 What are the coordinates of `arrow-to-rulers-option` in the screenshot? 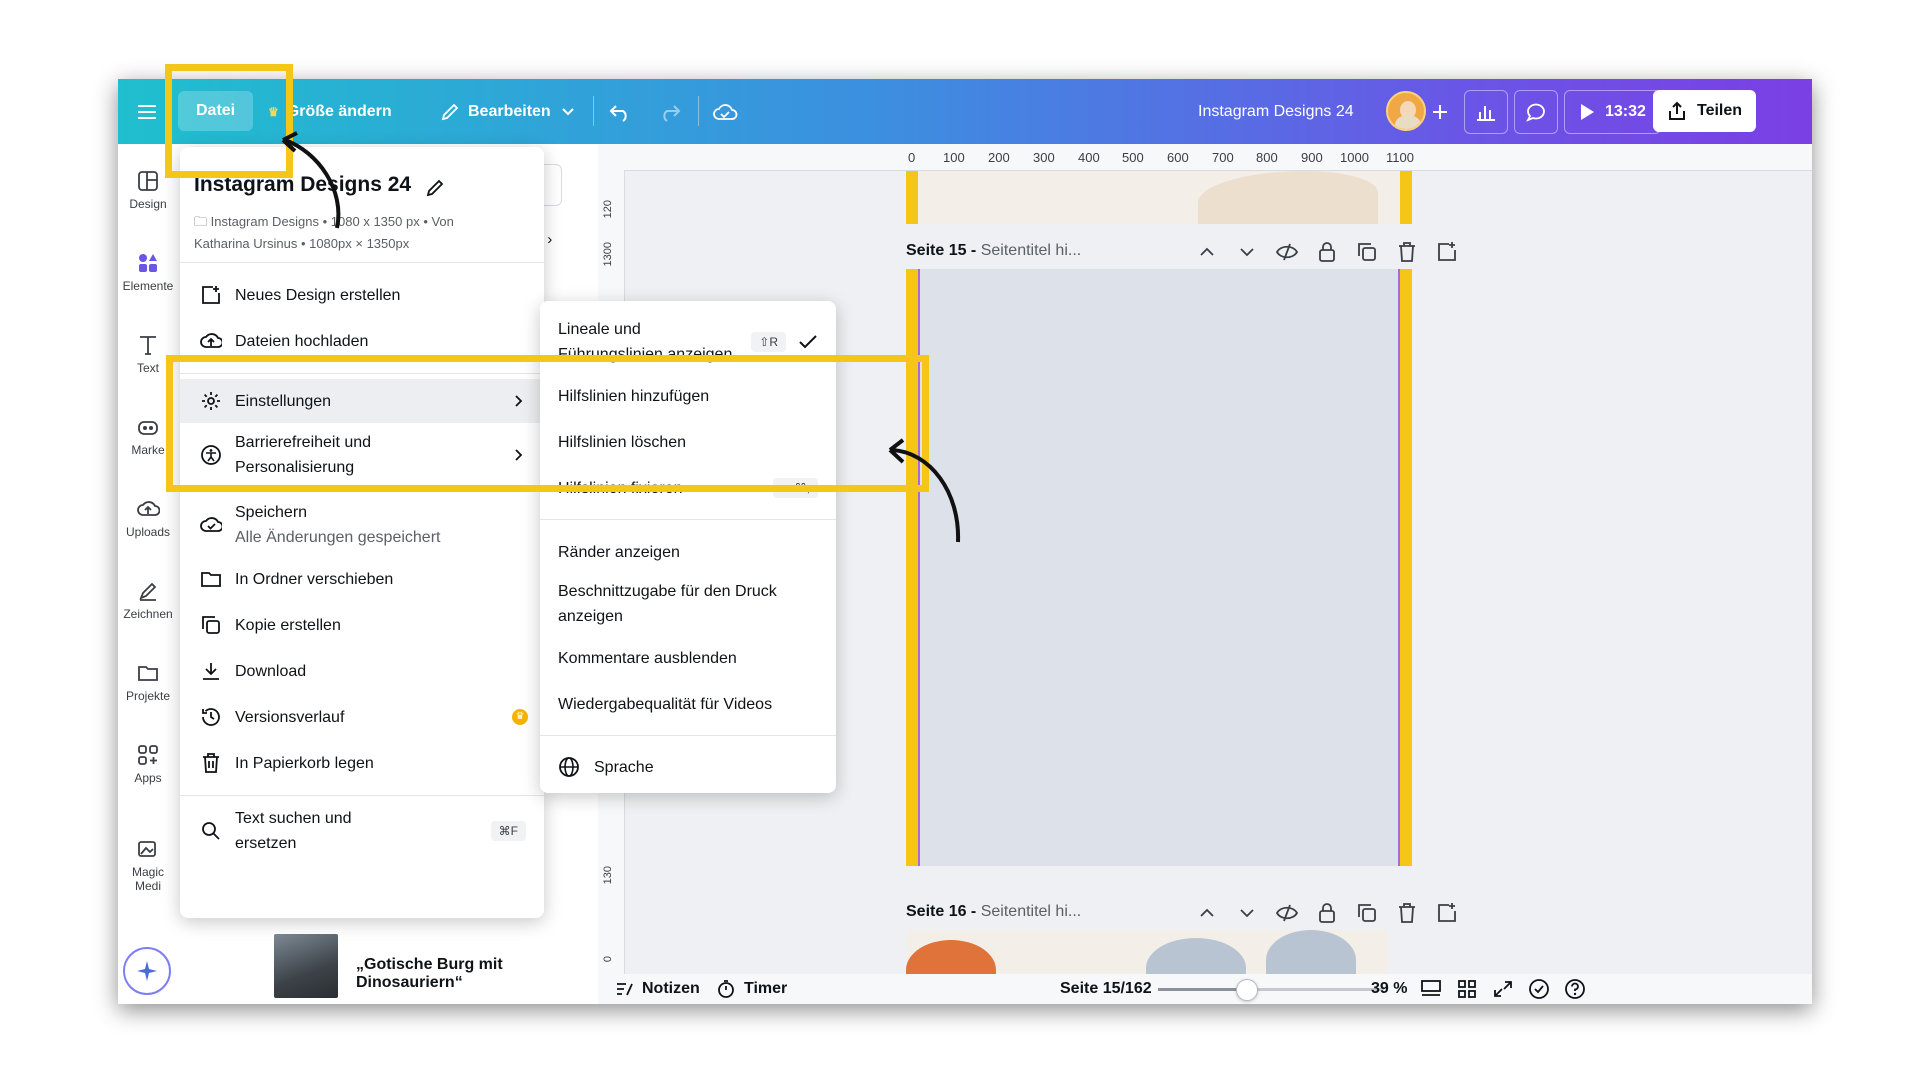 It's located at (926, 495).